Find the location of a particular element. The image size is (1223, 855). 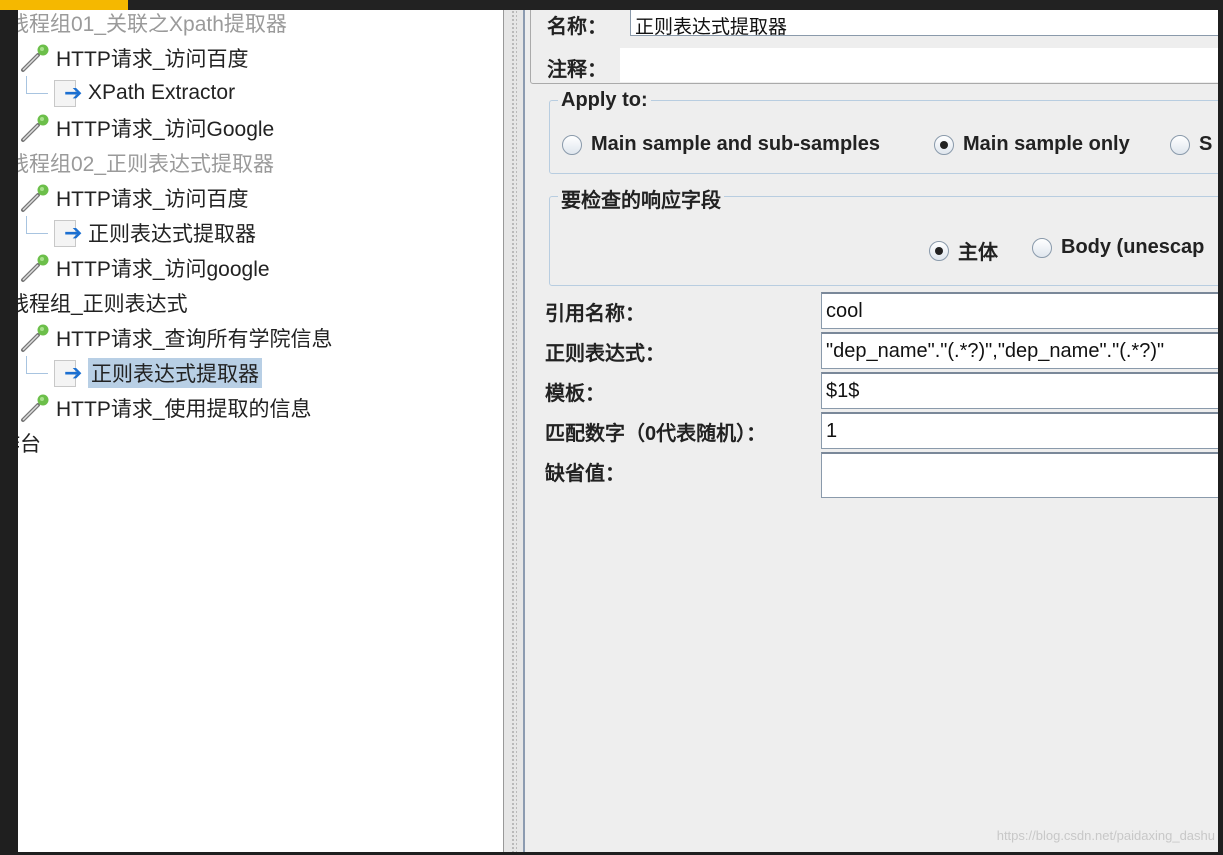

comment-input is located at coordinates (919, 65).